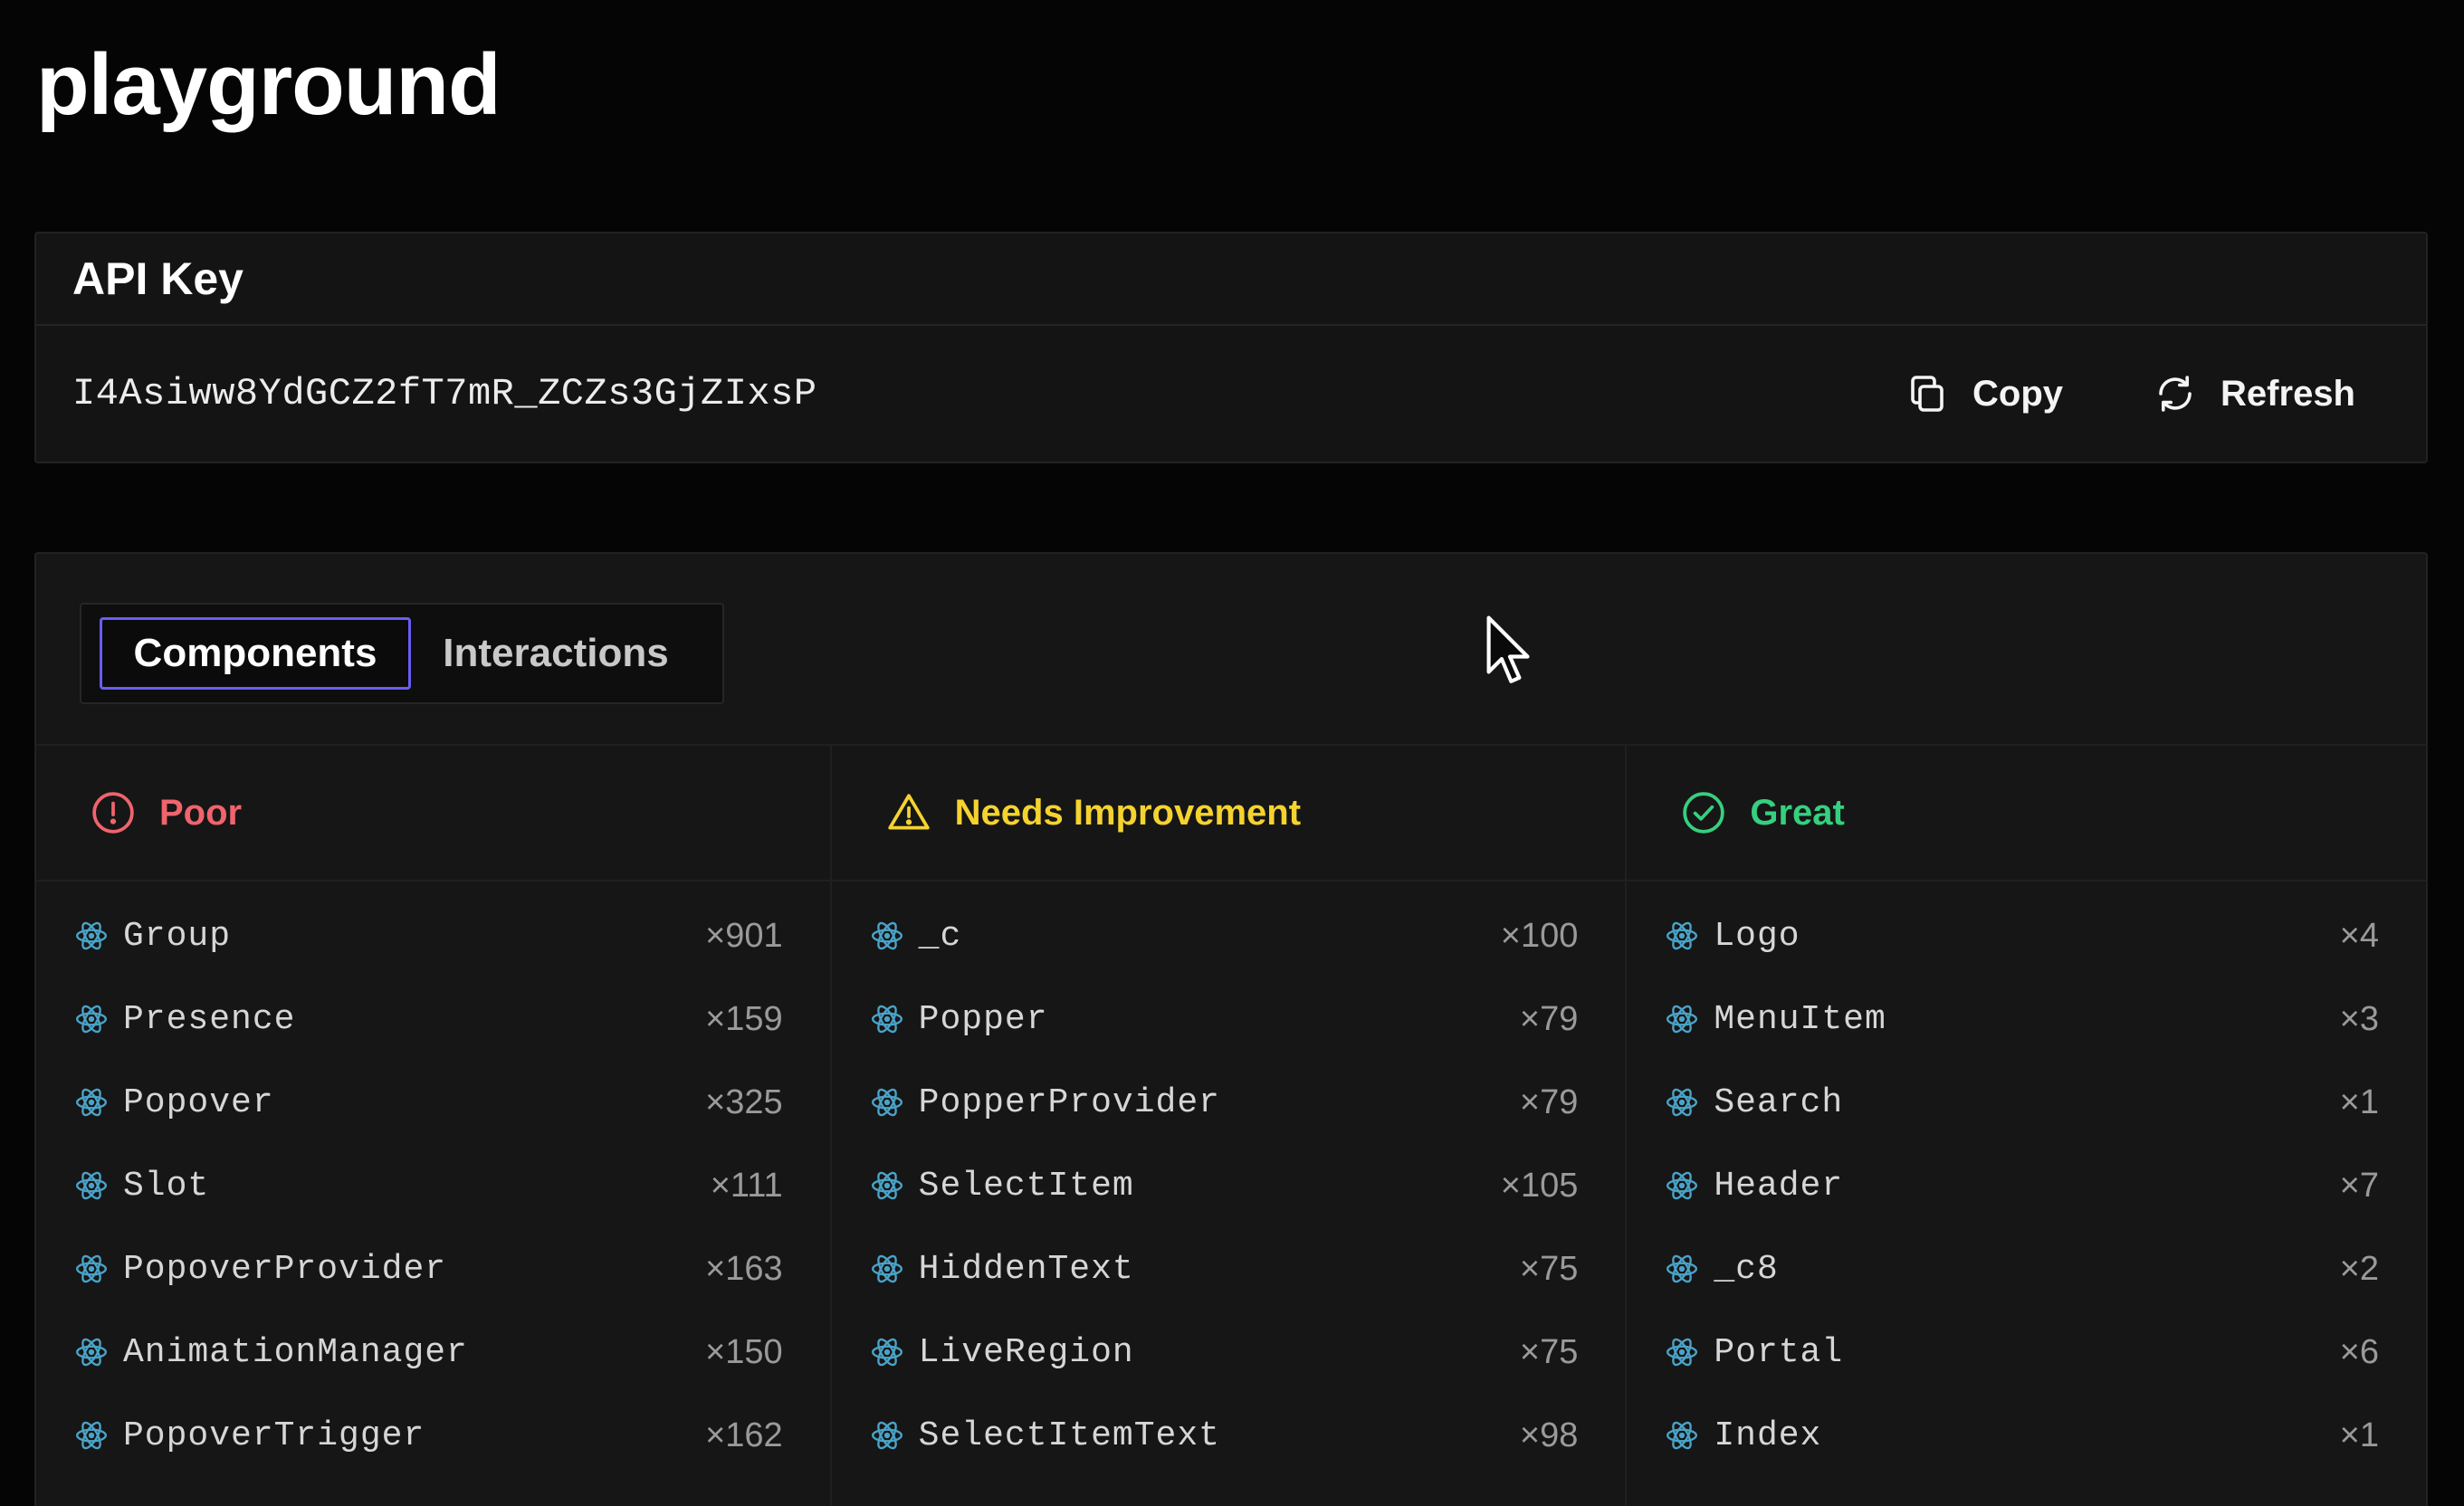  What do you see at coordinates (274, 1435) in the screenshot?
I see `component-name: PopoverTrigger` at bounding box center [274, 1435].